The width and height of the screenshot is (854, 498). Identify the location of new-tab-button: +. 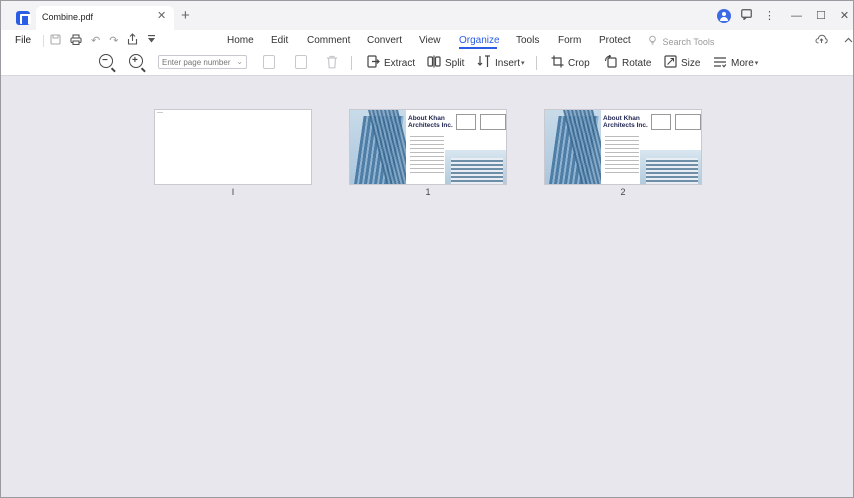
(185, 15).